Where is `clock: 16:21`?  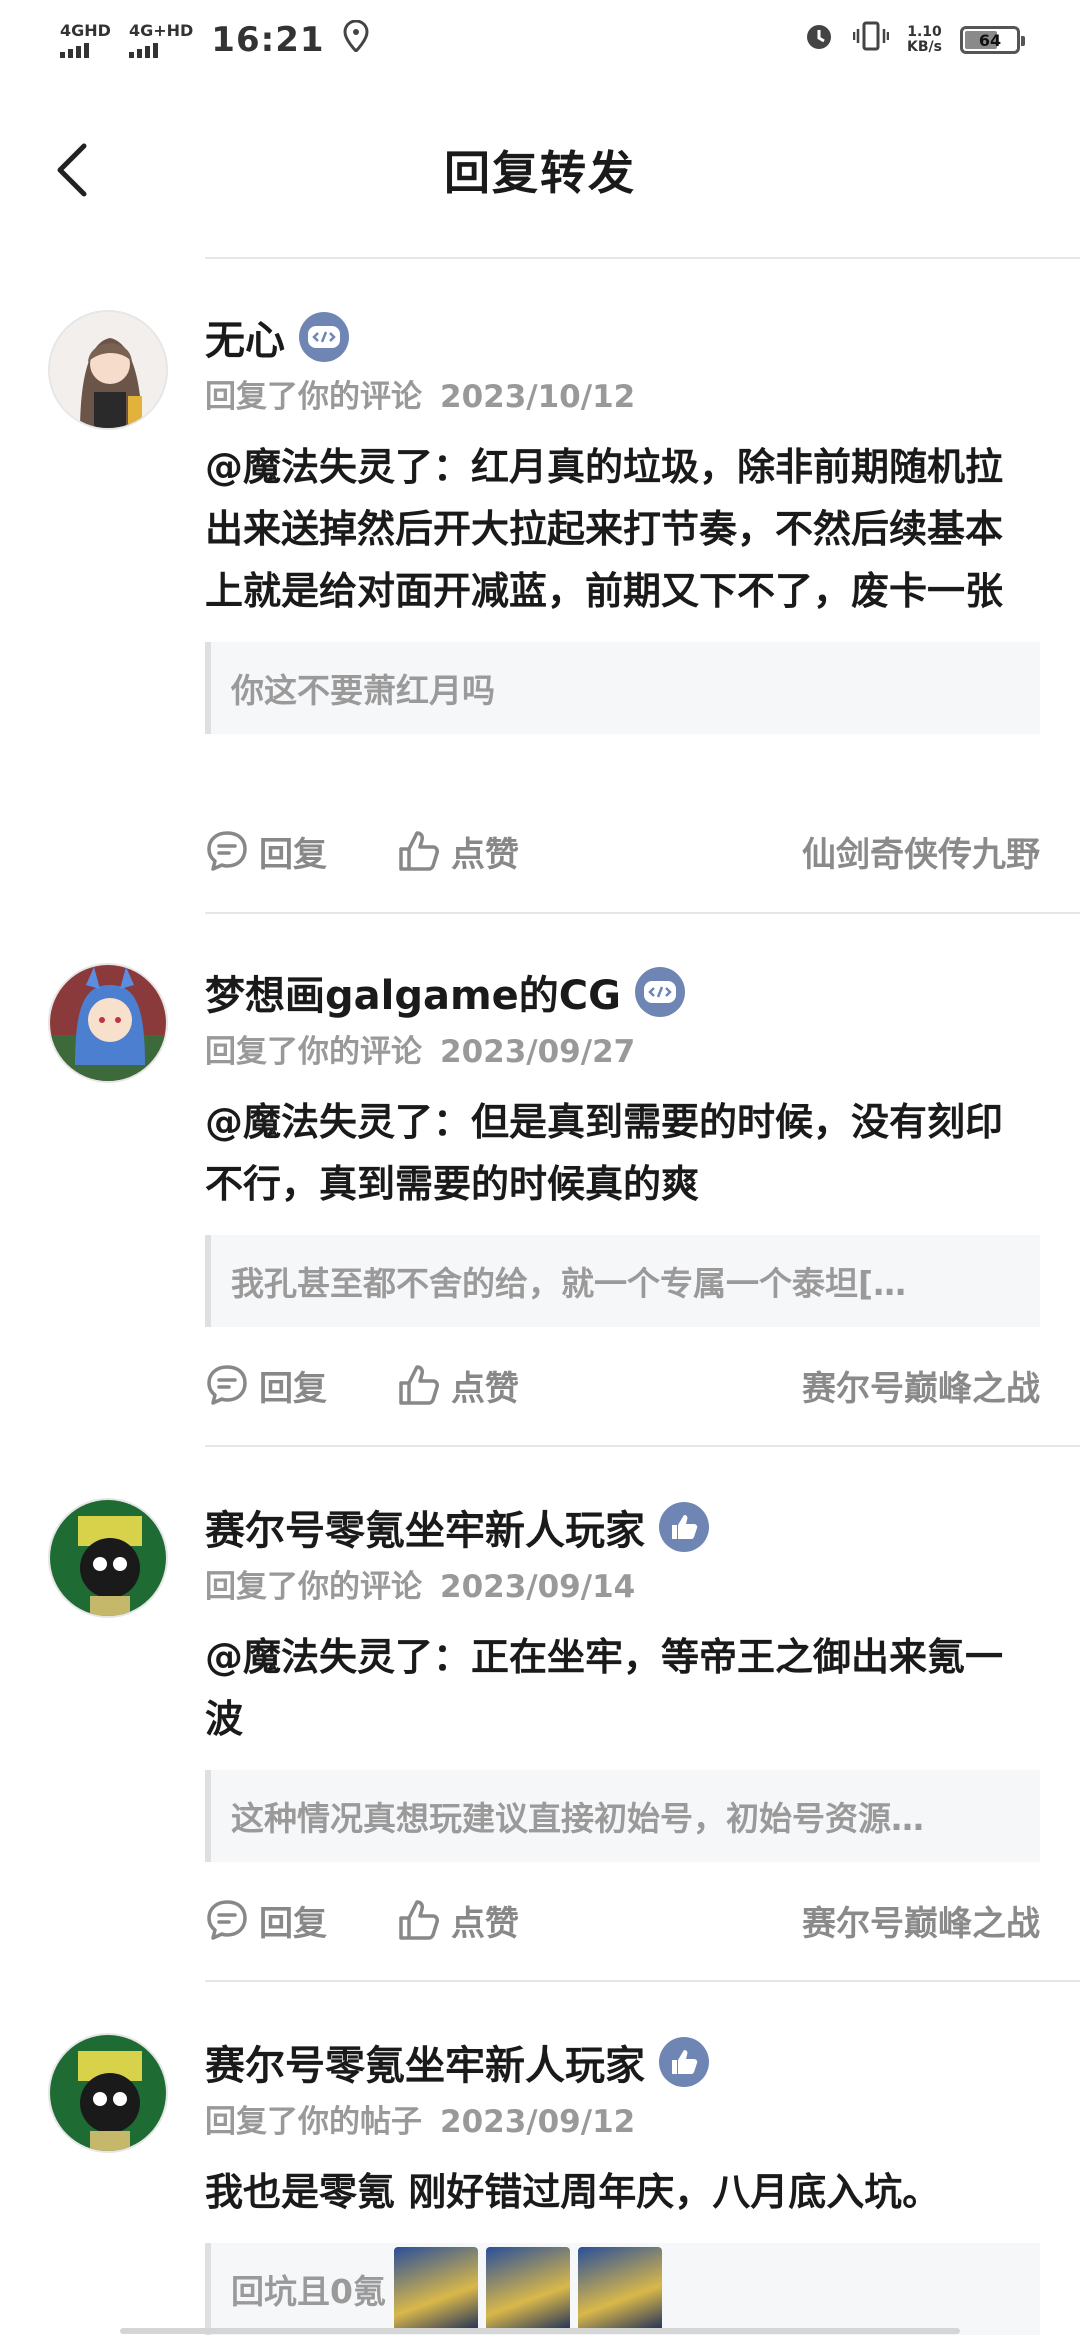
clock: 16:21 is located at coordinates (268, 40).